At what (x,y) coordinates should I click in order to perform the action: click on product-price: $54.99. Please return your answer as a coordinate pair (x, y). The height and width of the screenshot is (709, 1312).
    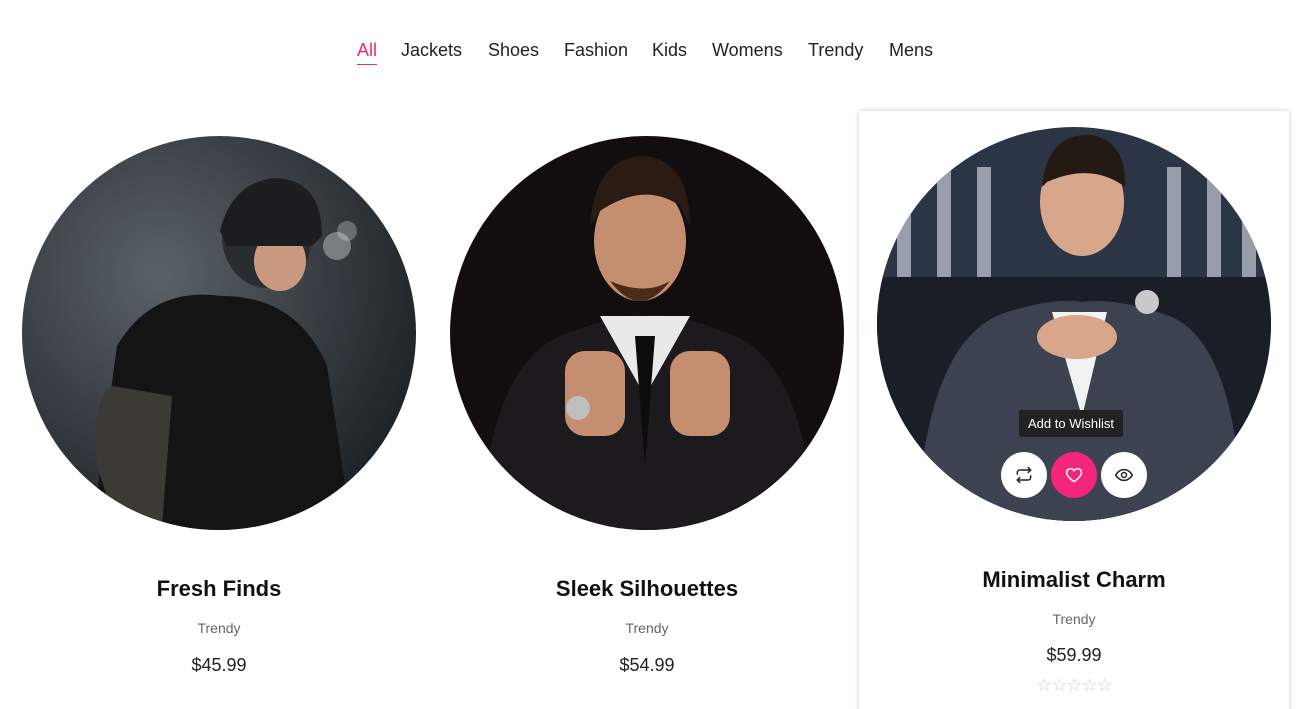
    Looking at the image, I should click on (647, 665).